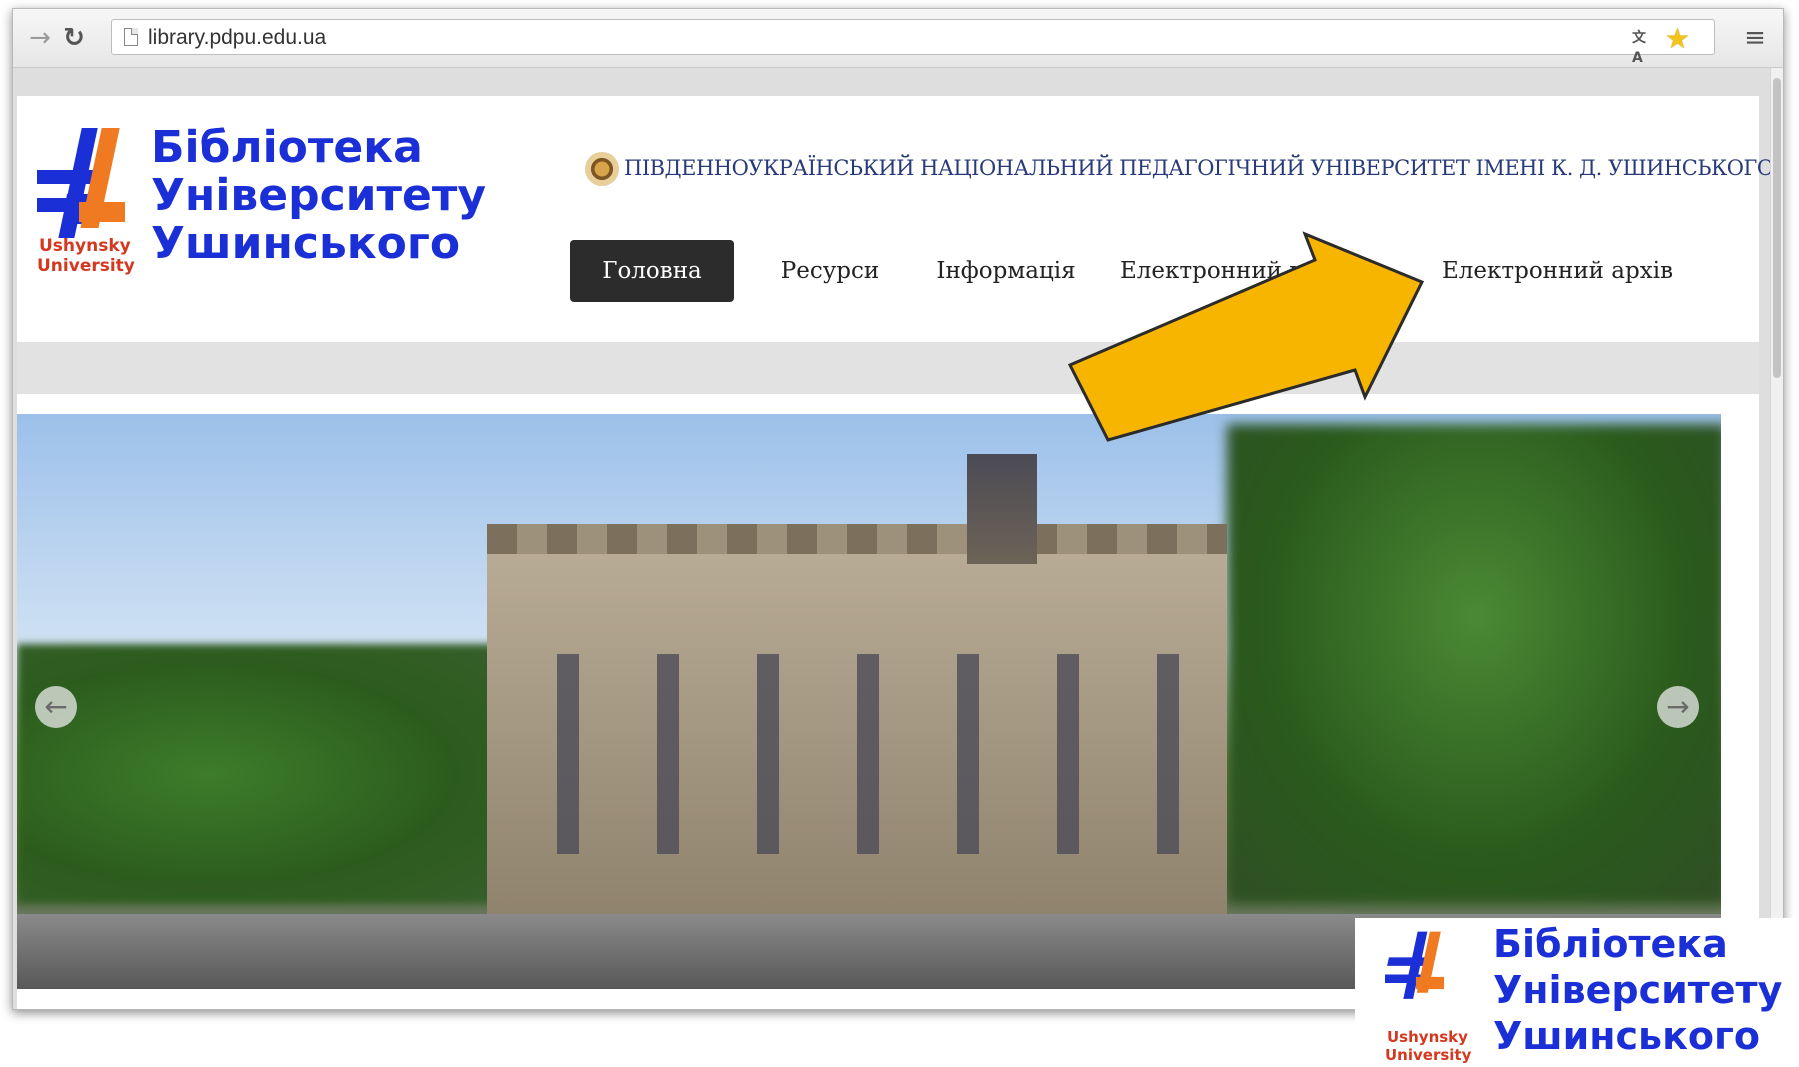 This screenshot has height=1067, width=1799. What do you see at coordinates (1626, 1036) in the screenshot?
I see `corner-logo-line-3: Ушинського` at bounding box center [1626, 1036].